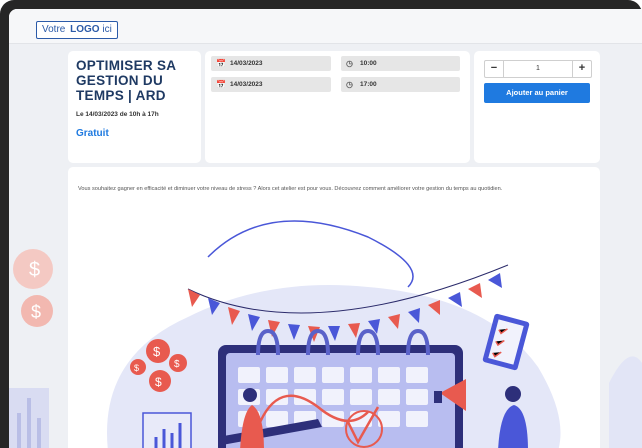  I want to click on cart-card: − 1 + Ajouter au panier, so click(537, 107).